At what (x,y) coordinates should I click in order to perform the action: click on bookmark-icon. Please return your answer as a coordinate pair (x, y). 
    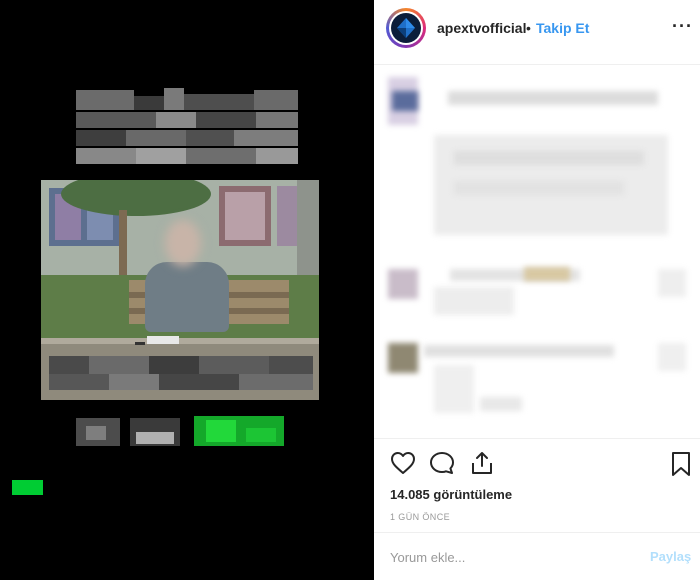
    Looking at the image, I should click on (681, 466).